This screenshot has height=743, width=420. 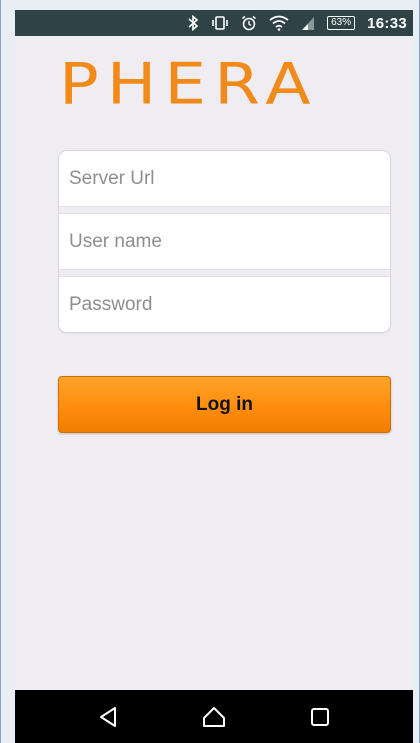 I want to click on clock-time: 16:33, so click(x=387, y=23).